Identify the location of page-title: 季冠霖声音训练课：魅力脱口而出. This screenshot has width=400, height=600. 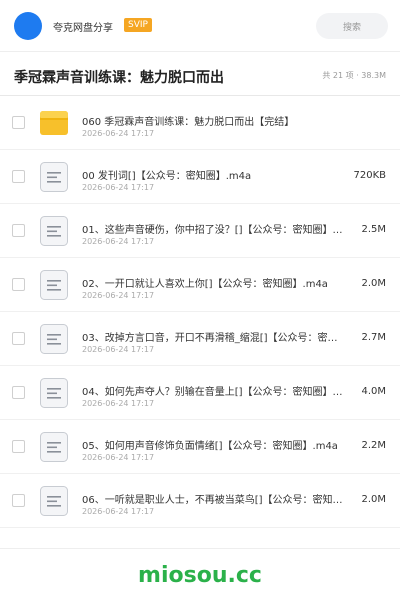
(119, 78).